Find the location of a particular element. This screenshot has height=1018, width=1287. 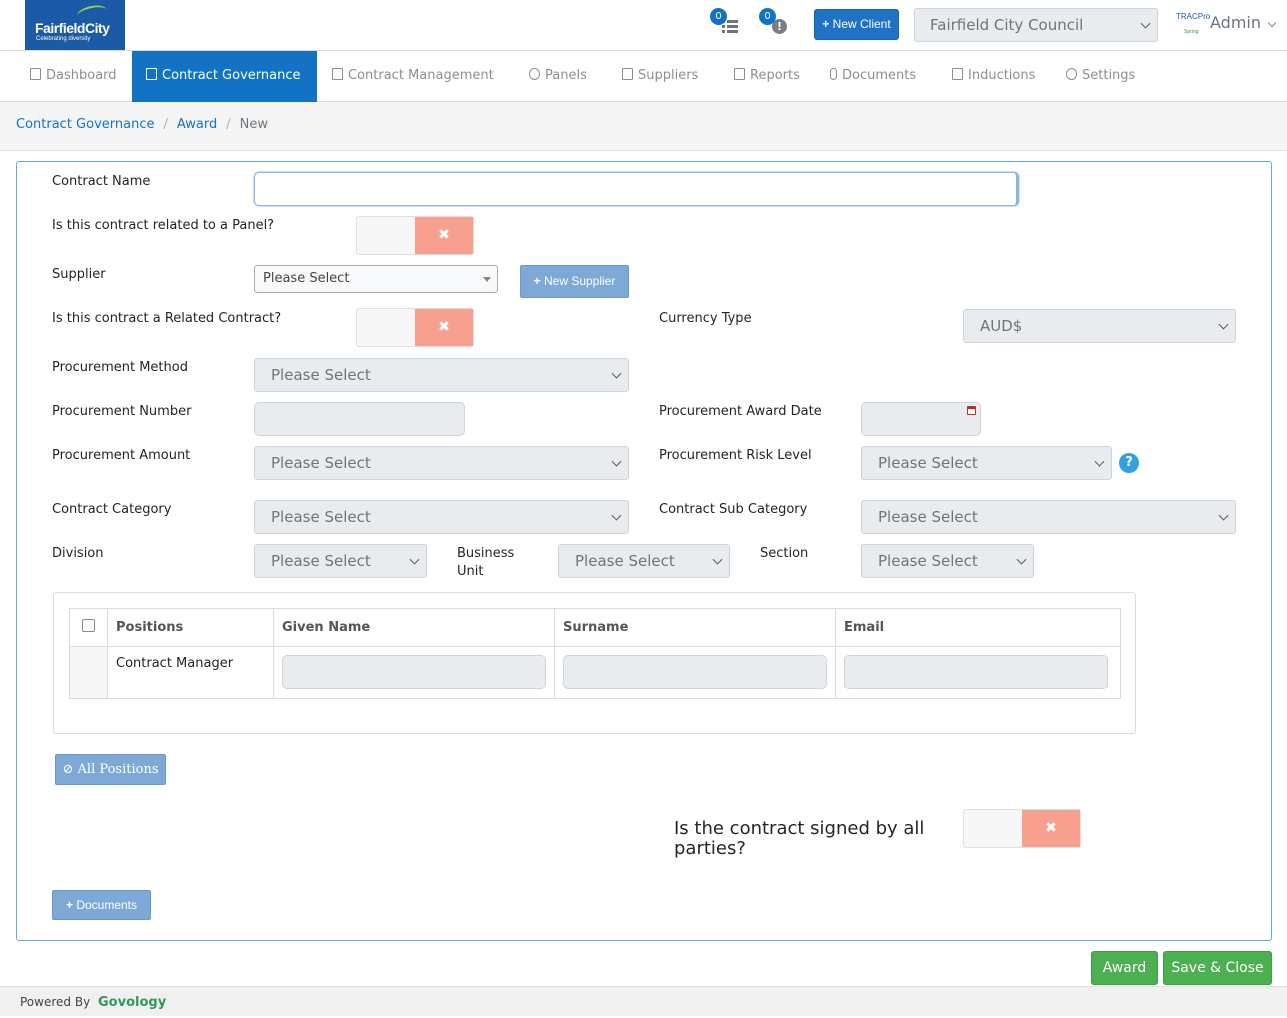

nav-documents: Documents is located at coordinates (873, 76).